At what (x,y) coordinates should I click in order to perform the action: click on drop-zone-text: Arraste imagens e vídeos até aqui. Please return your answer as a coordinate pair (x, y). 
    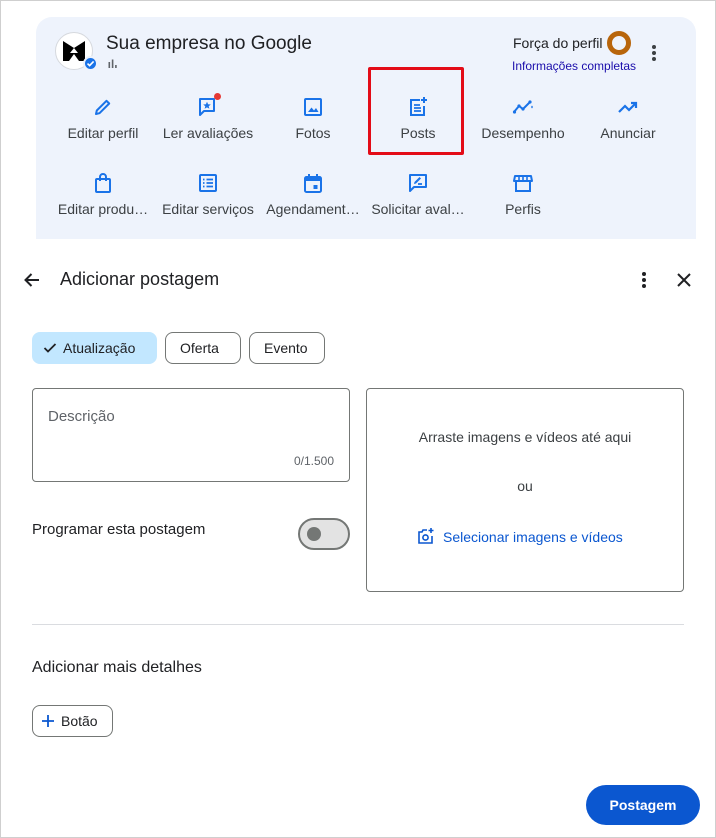
    Looking at the image, I should click on (525, 437).